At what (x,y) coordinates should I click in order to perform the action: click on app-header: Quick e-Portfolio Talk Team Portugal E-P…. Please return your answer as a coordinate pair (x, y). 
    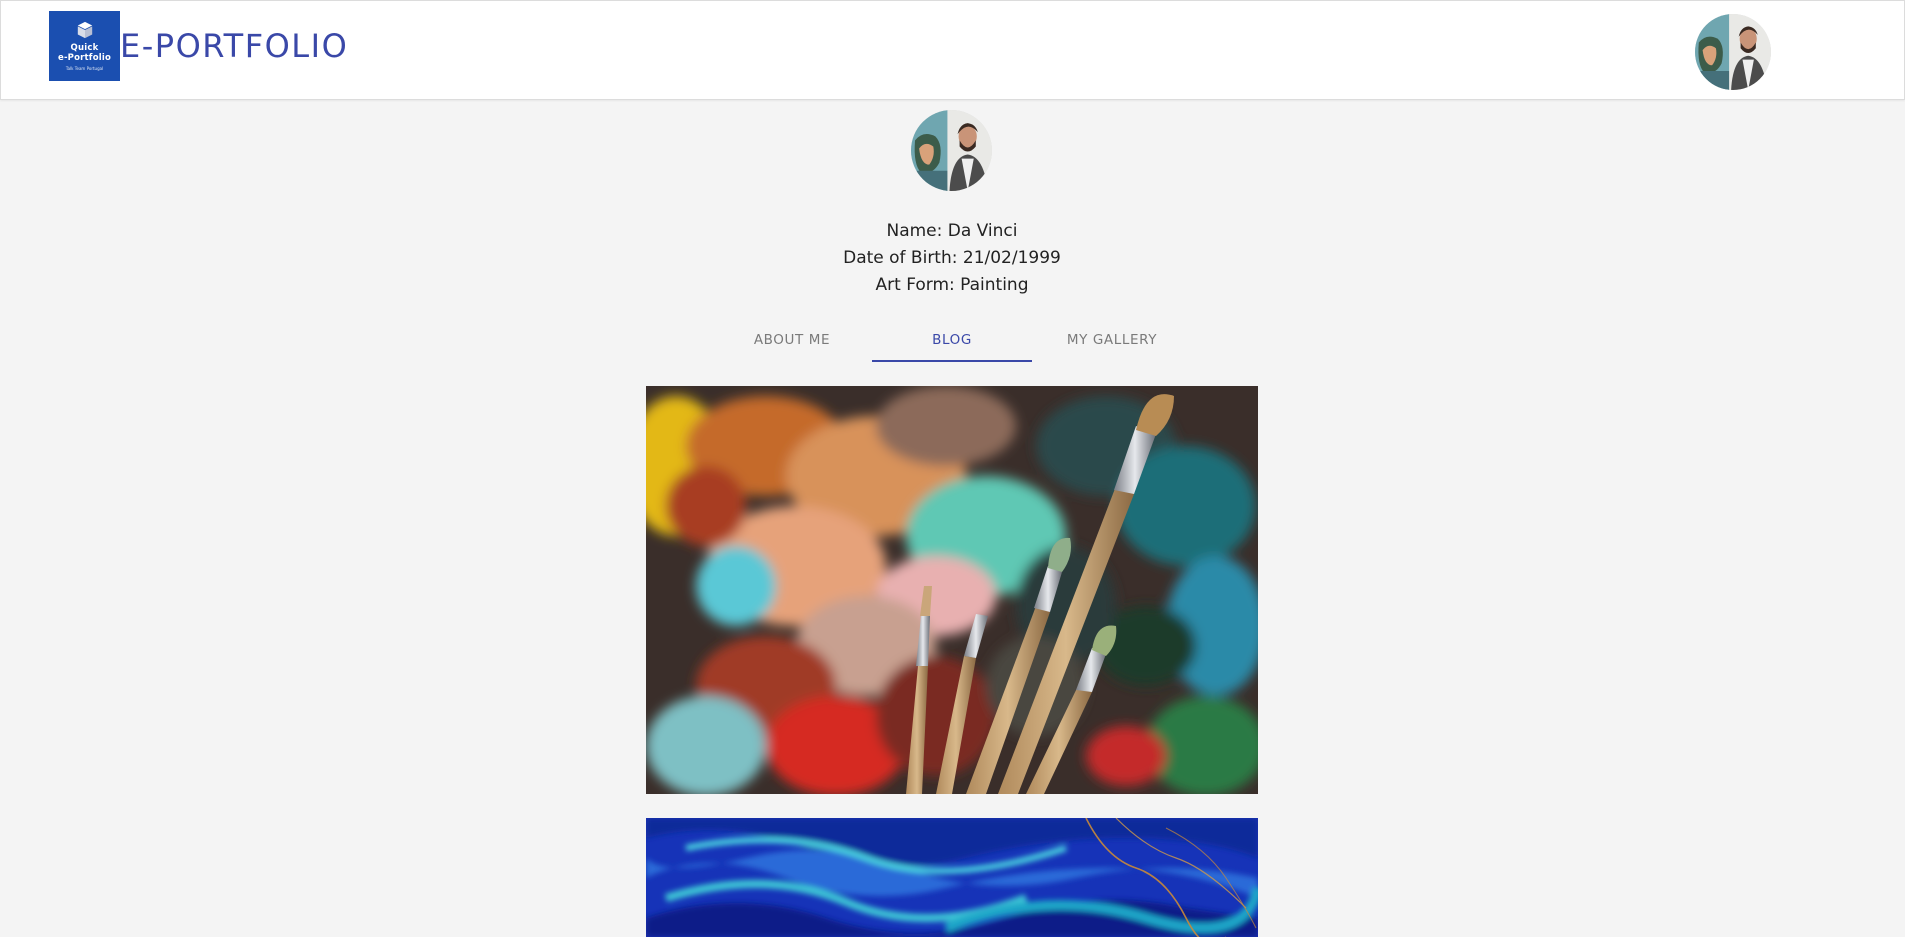
    Looking at the image, I should click on (952, 50).